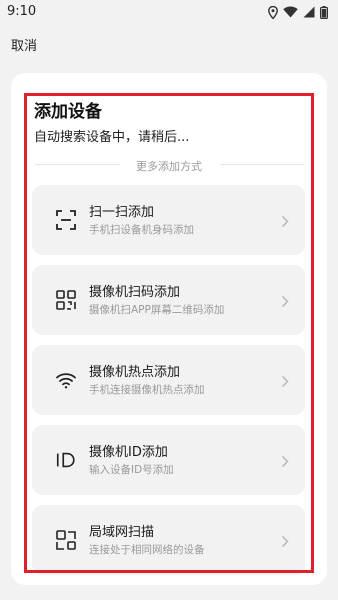 The width and height of the screenshot is (338, 600). I want to click on battery-icon, so click(324, 12).